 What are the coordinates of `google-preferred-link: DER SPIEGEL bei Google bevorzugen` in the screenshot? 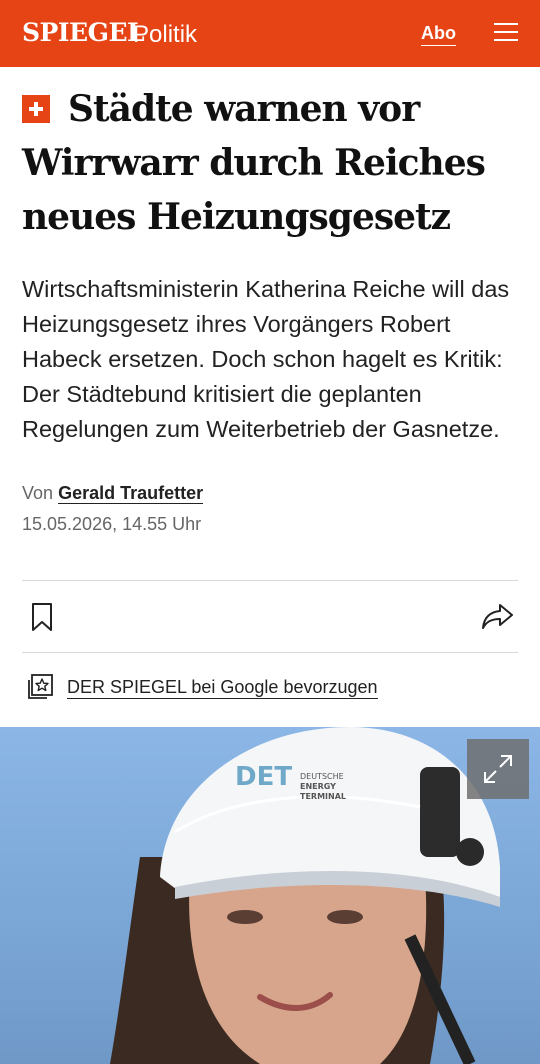 It's located at (222, 687).